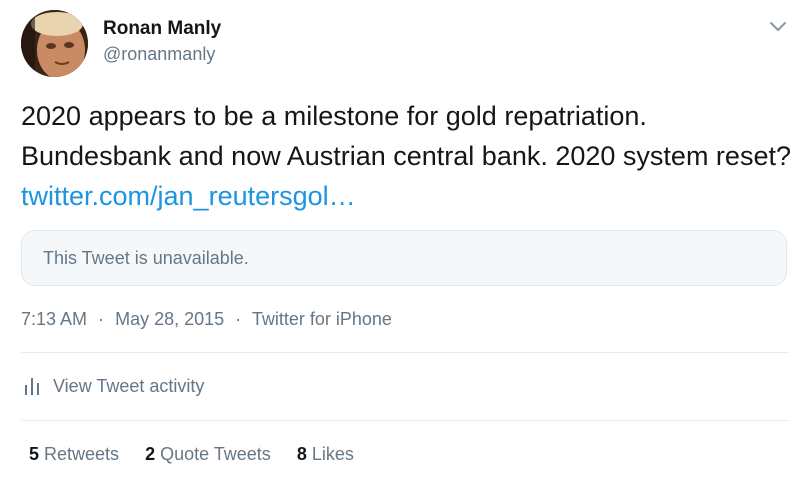 Image resolution: width=809 pixels, height=485 pixels. I want to click on quoted-tweet-unavailable-text: This Tweet is unavailable., so click(146, 258).